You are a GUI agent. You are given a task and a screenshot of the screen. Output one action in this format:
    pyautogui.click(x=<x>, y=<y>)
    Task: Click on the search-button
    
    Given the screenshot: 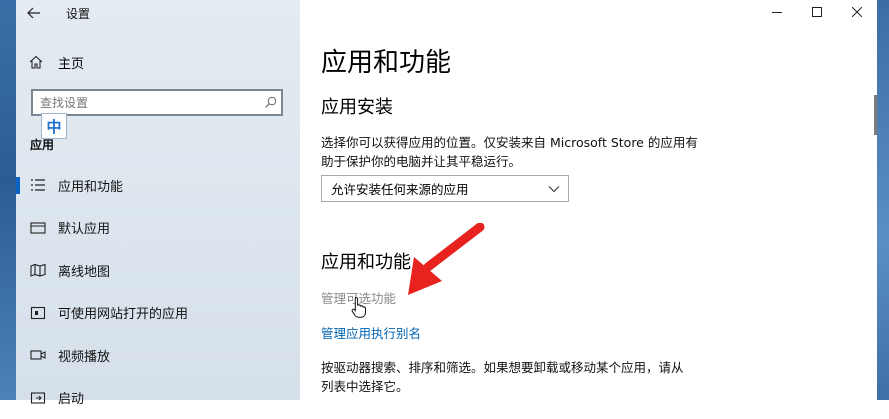 What is the action you would take?
    pyautogui.click(x=270, y=103)
    